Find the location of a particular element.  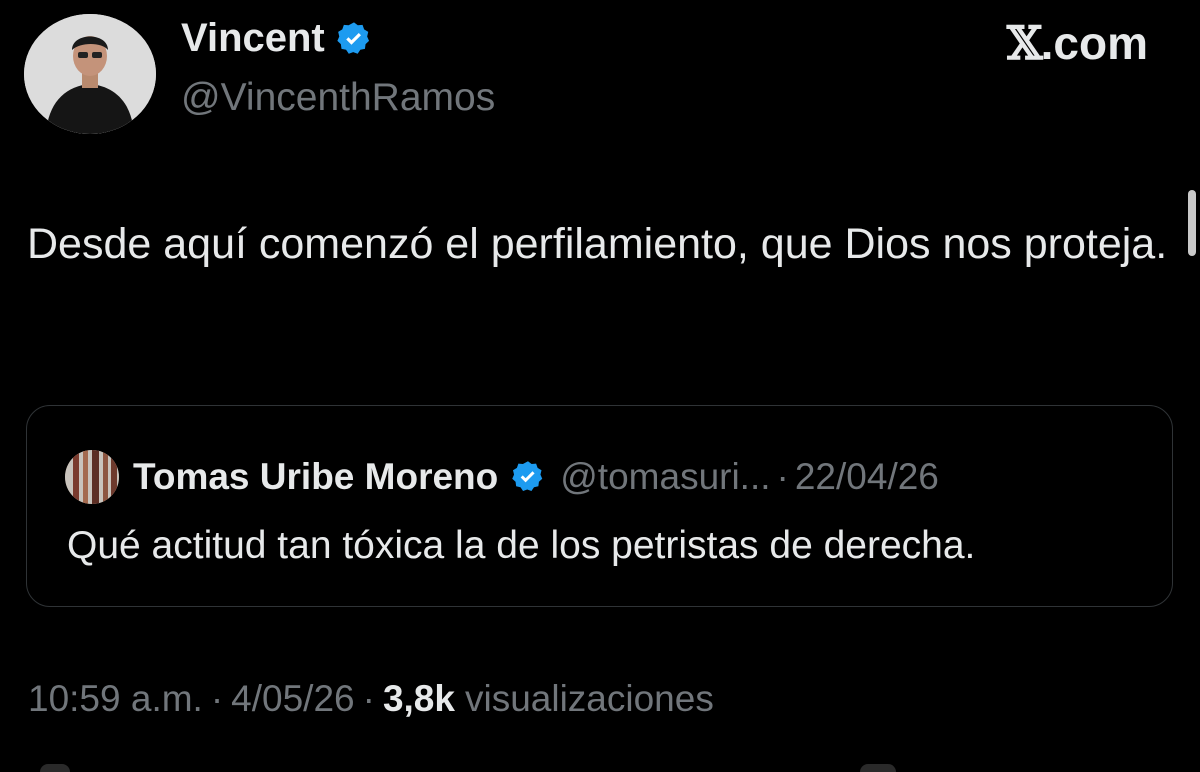

author-name-row: Vincent is located at coordinates (277, 38).